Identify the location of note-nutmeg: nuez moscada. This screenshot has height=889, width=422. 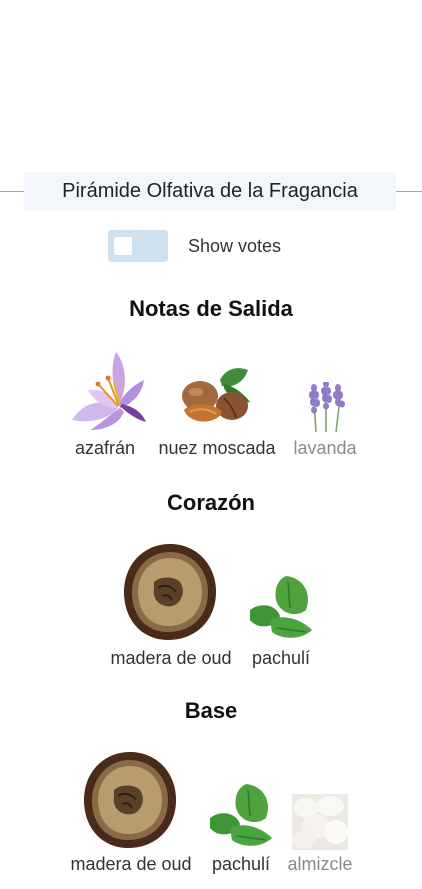
(217, 405).